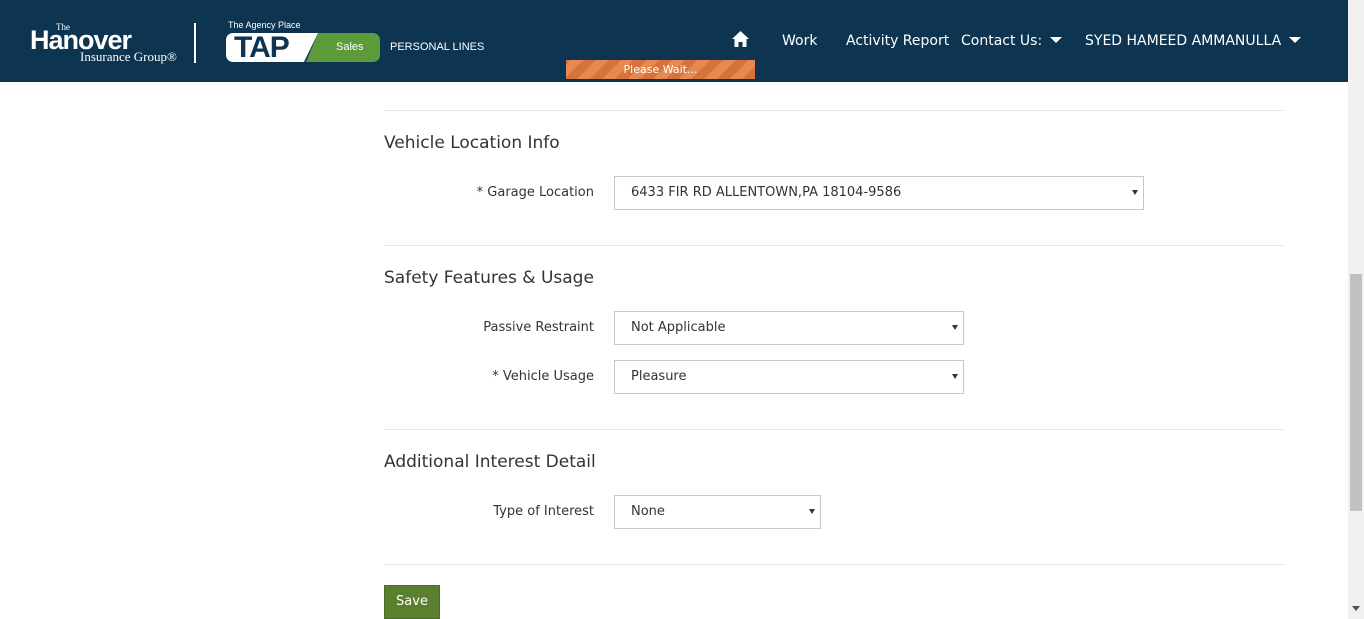 The height and width of the screenshot is (619, 1364). What do you see at coordinates (766, 192) in the screenshot?
I see `garage-location-value: 6433 FIR RD ALLENTOWN,PA 18104-9586` at bounding box center [766, 192].